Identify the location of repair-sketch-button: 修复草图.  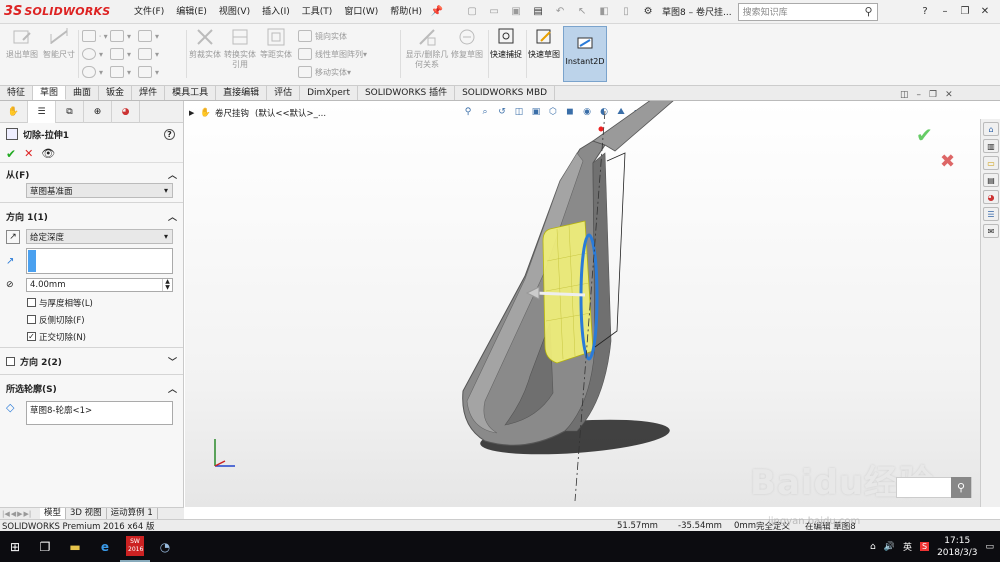
(467, 54).